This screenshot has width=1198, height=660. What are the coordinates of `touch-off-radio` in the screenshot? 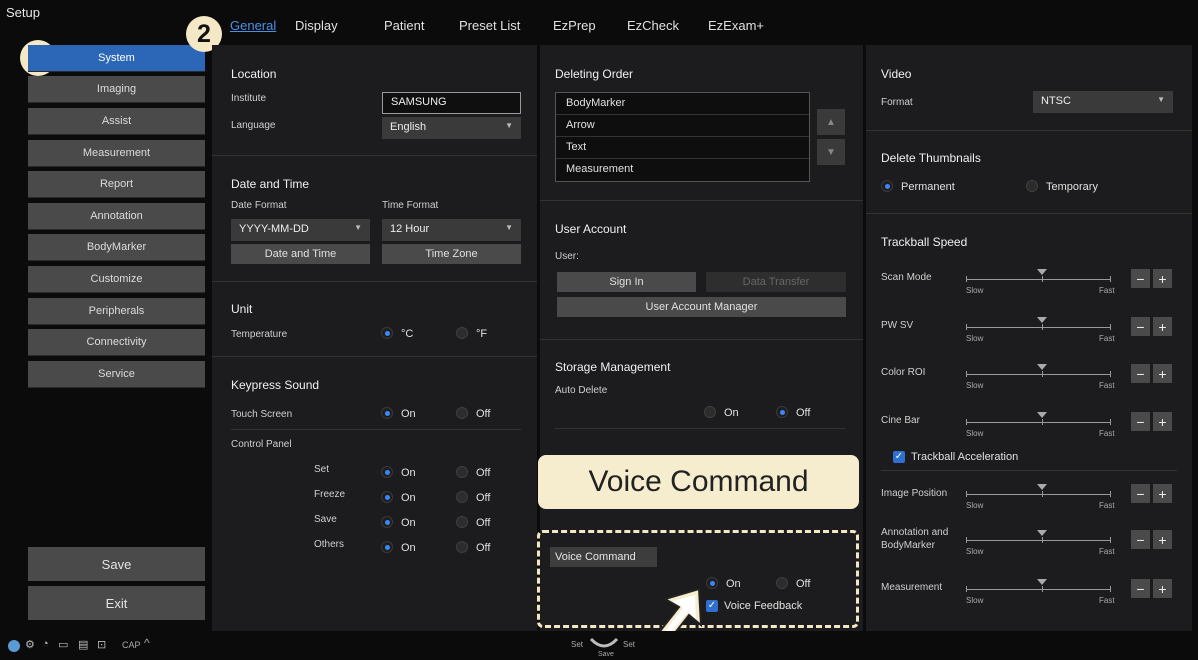 It's located at (462, 413).